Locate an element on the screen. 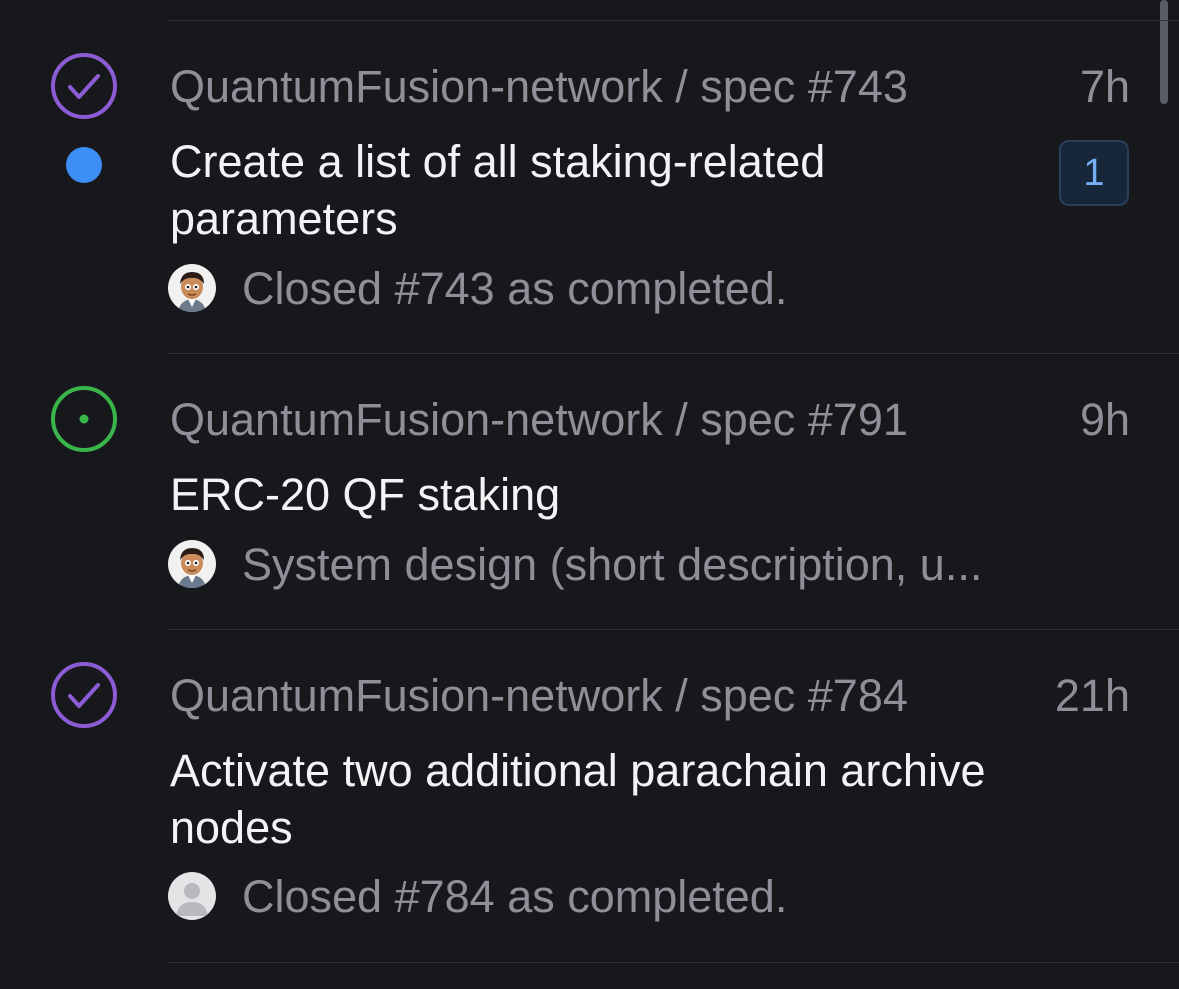 The width and height of the screenshot is (1179, 989). notification-title: ERC-20 QF staking is located at coordinates (365, 494).